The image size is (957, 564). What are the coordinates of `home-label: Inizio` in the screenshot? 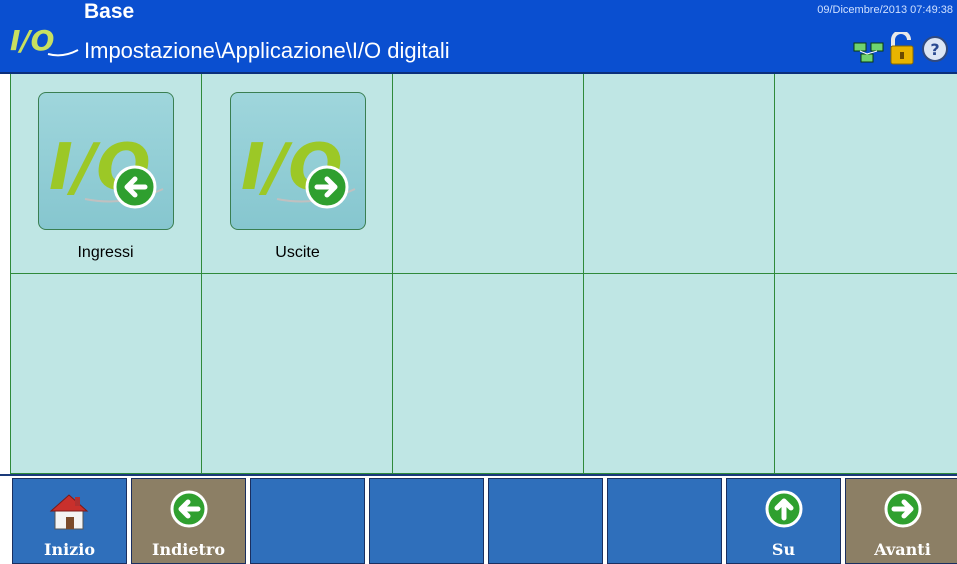 It's located at (69, 549).